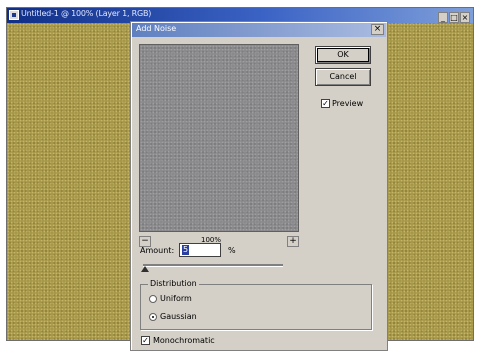  Describe the element at coordinates (153, 317) in the screenshot. I see `gaussian-radio` at that location.